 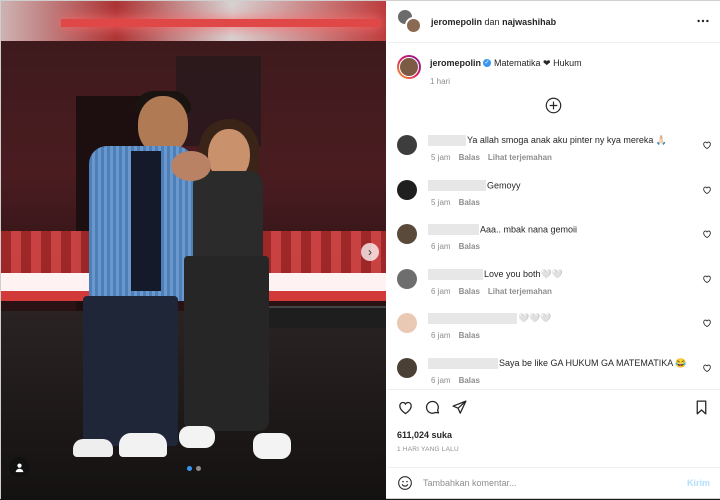 I want to click on author-username: jeromepolin, so click(x=456, y=22).